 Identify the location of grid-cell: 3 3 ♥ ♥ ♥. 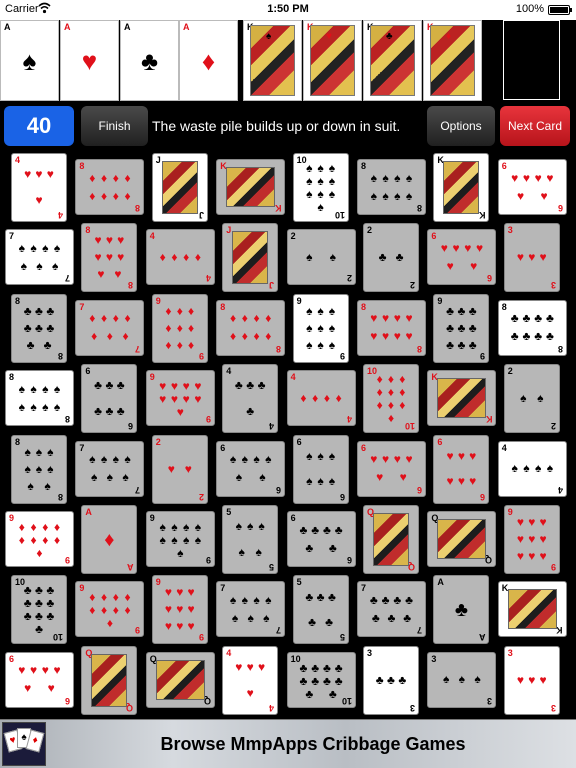
(532, 680).